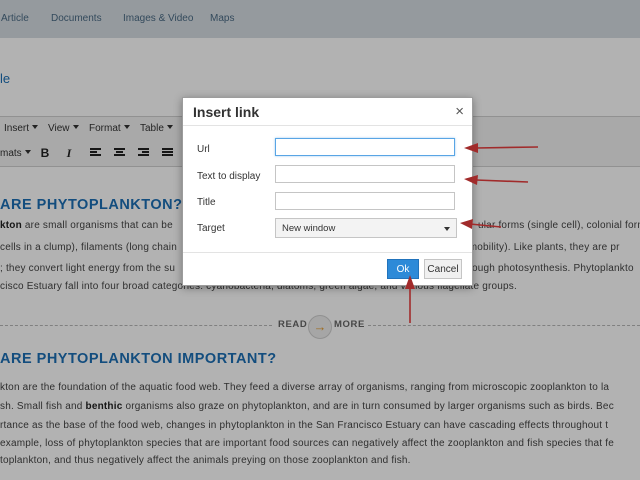  What do you see at coordinates (327, 125) in the screenshot?
I see `divider` at bounding box center [327, 125].